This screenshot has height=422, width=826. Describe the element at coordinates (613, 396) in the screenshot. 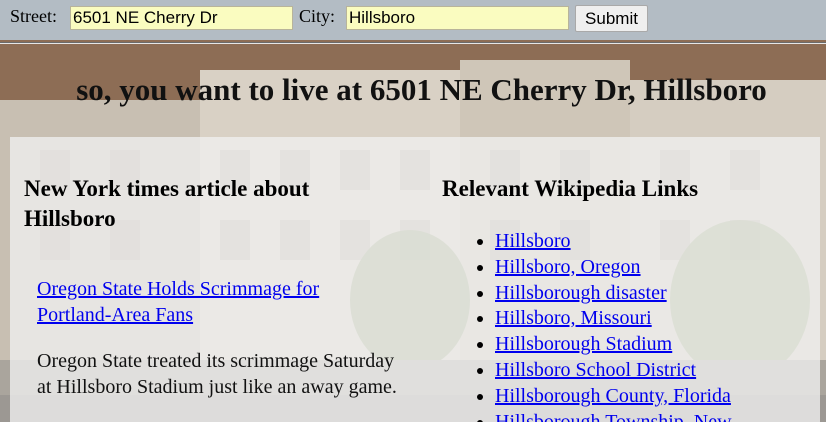

I see `wiki-link: Hillsborough County, Florida` at that location.